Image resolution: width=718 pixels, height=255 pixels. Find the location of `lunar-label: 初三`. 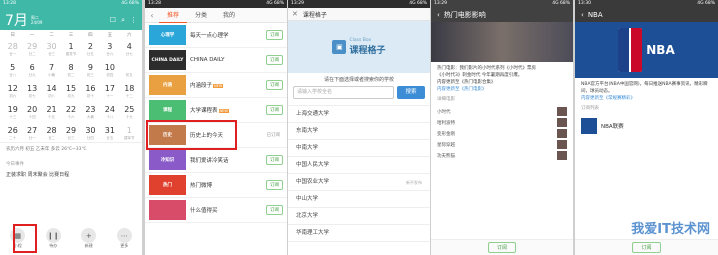

lunar-label: 初三 is located at coordinates (90, 75).